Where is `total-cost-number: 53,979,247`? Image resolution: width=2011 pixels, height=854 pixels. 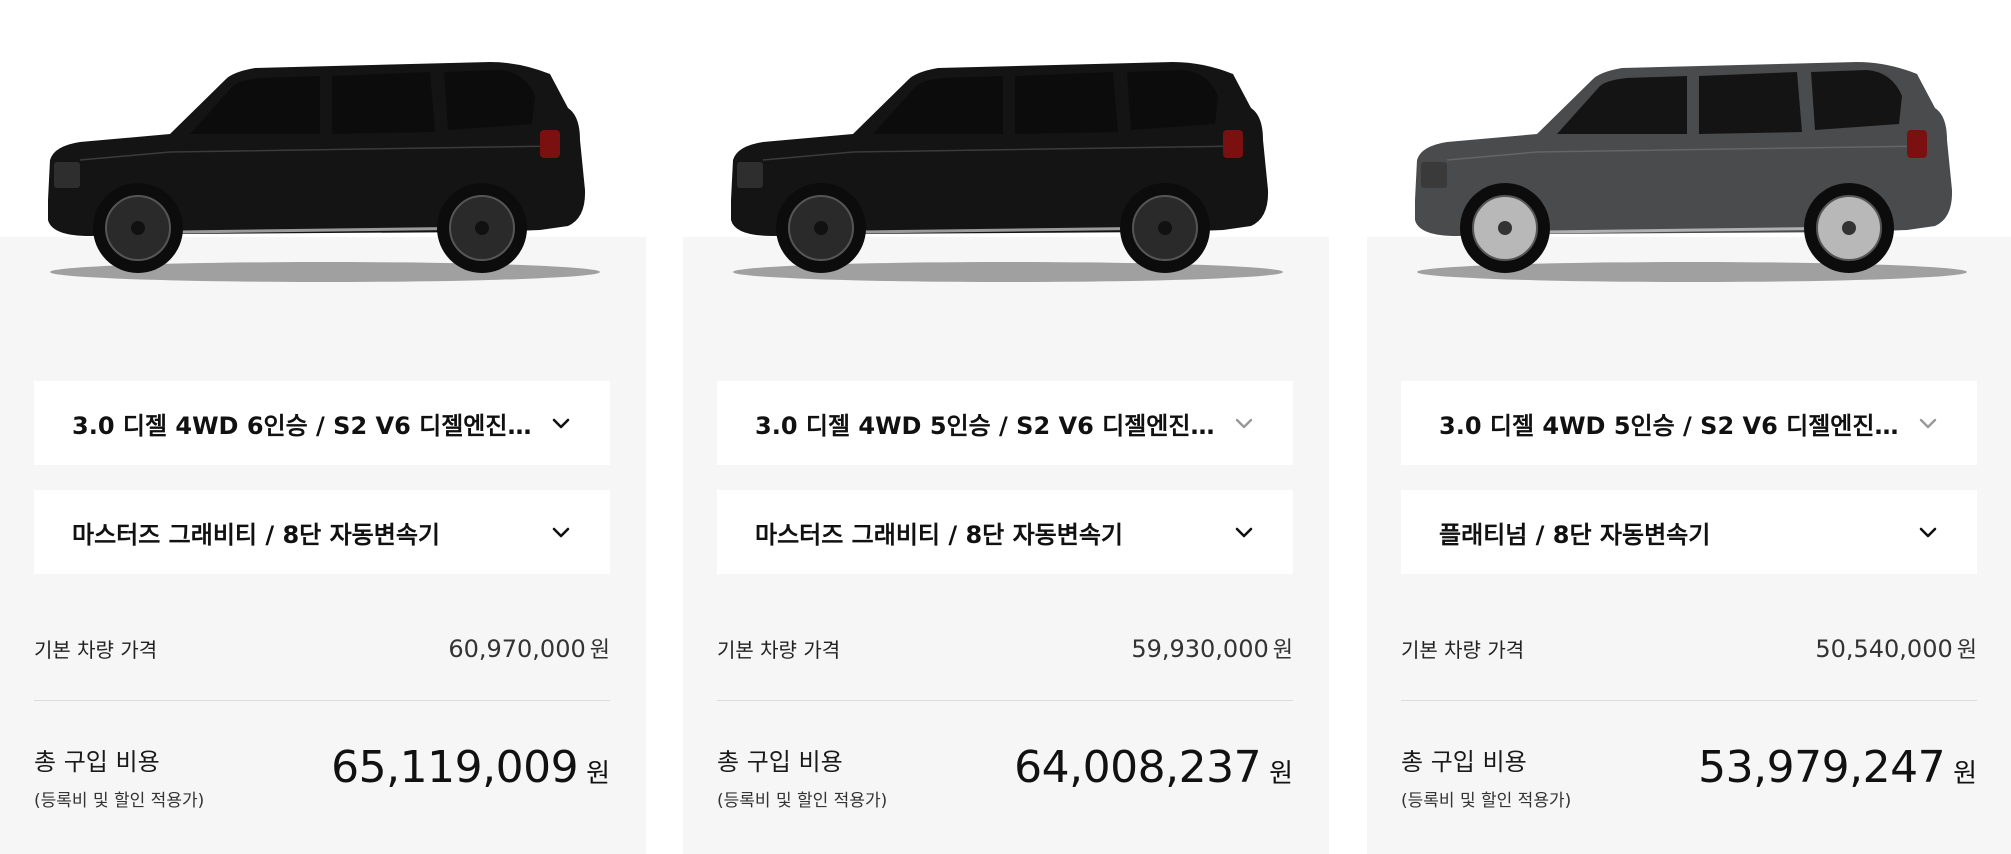
total-cost-number: 53,979,247 is located at coordinates (1822, 767).